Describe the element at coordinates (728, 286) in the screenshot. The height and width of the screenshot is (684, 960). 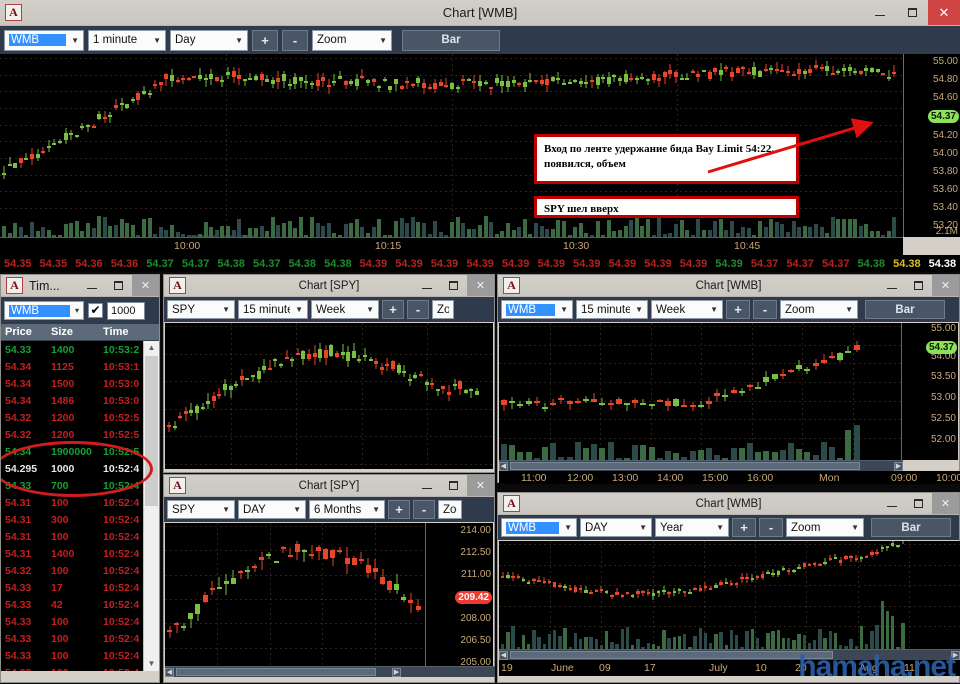
I see `wmb-intraday-titlebar: A Chart [WMB] ✕` at that location.